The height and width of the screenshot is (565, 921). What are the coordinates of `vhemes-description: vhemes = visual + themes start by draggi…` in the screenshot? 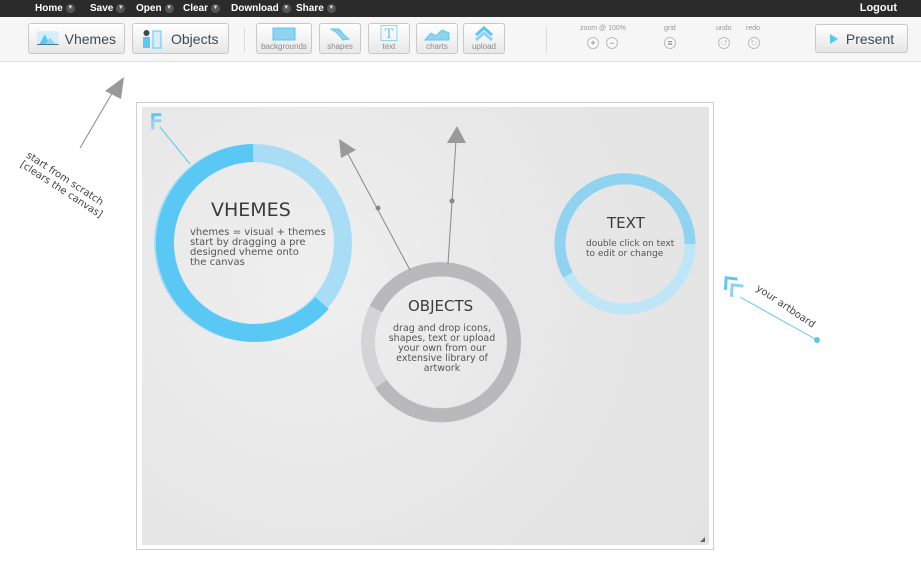 It's located at (258, 248).